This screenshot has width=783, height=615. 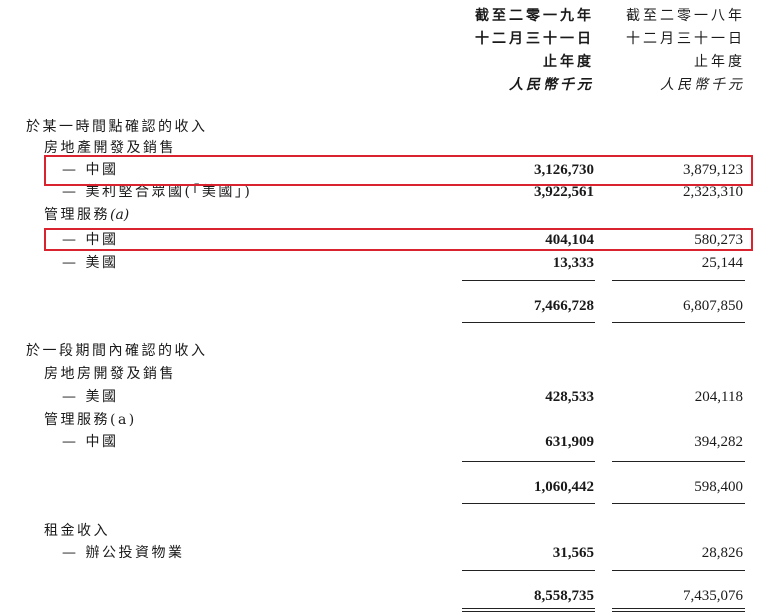 I want to click on section2-total-rule-2018, so click(x=678, y=503).